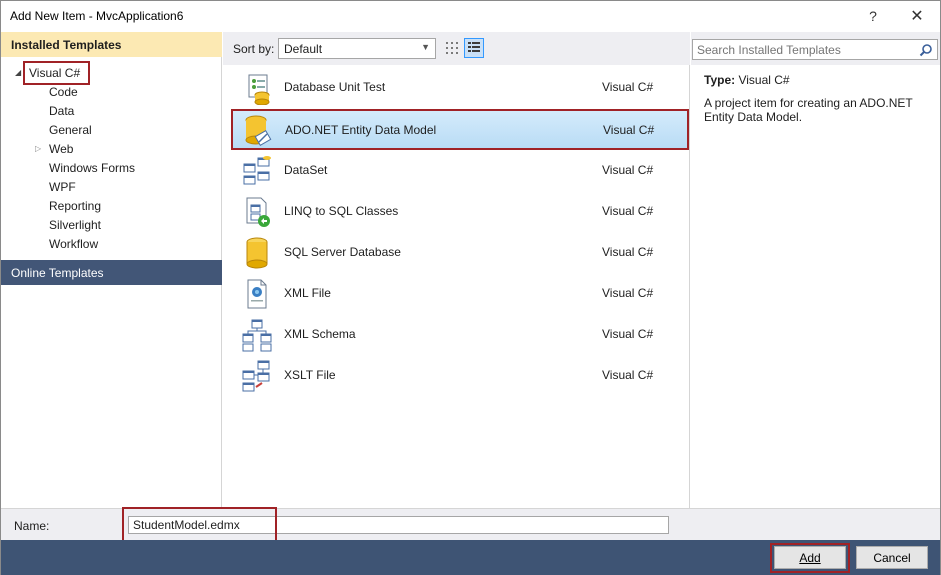 The image size is (941, 575). I want to click on tree-item-workflow: Workflow, so click(73, 246).